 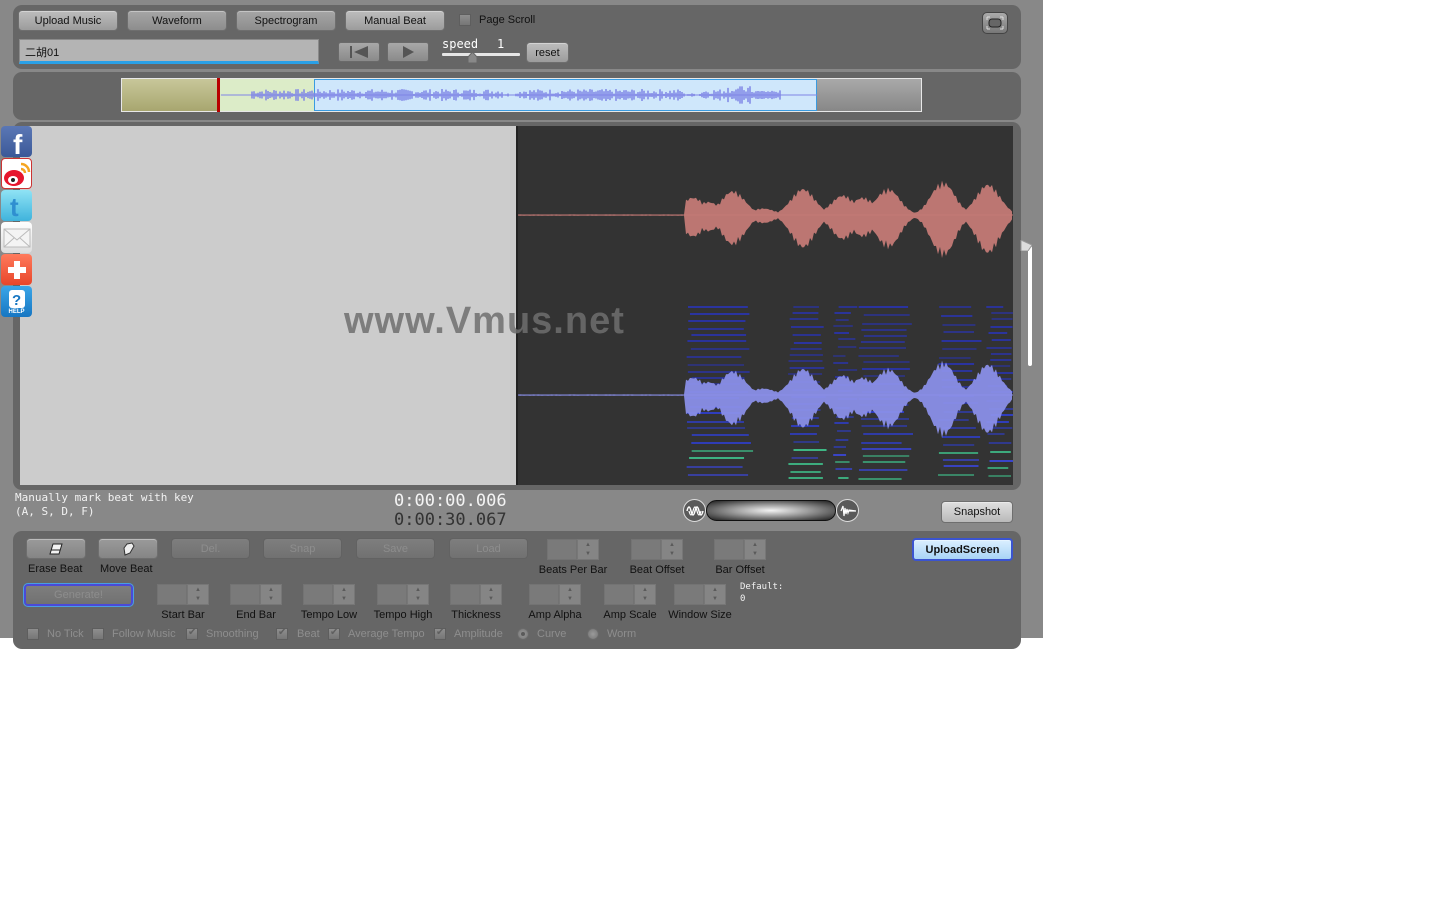 I want to click on manual-beat-button: Manual Beat, so click(x=395, y=20).